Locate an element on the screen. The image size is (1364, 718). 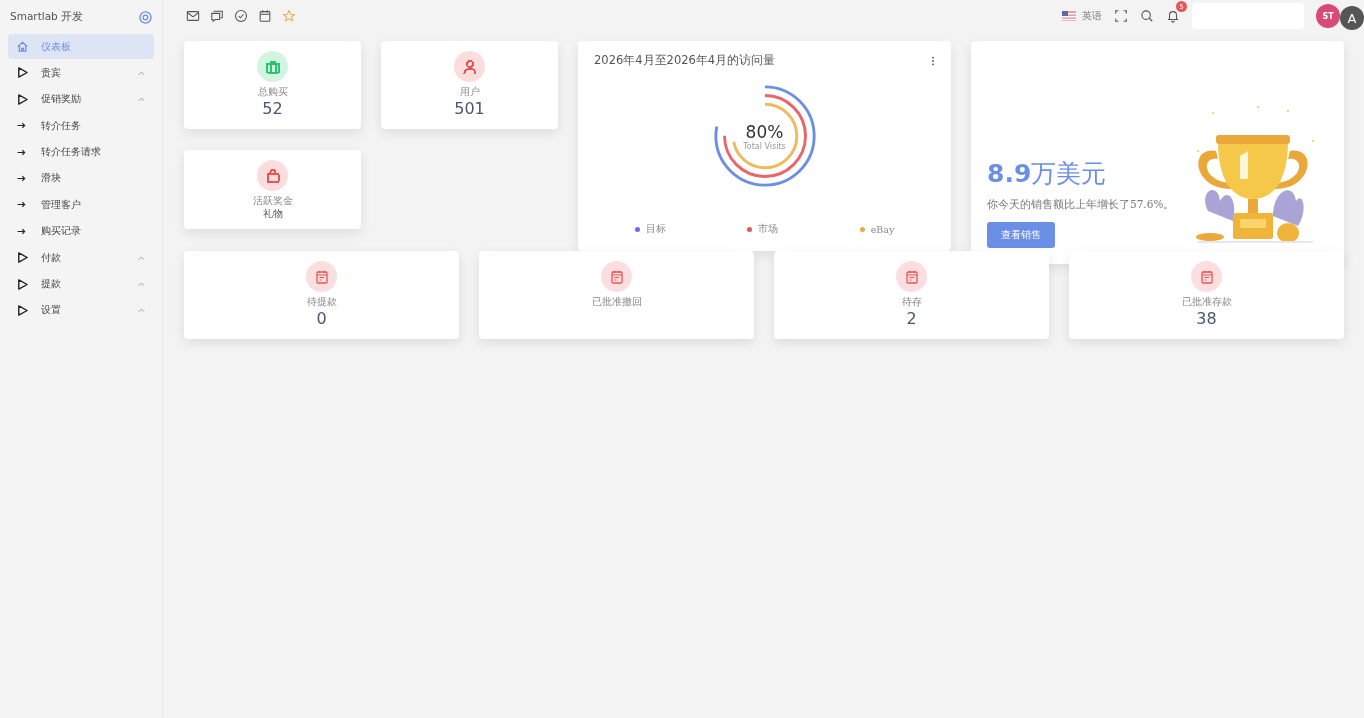
flag-icon is located at coordinates (1069, 16).